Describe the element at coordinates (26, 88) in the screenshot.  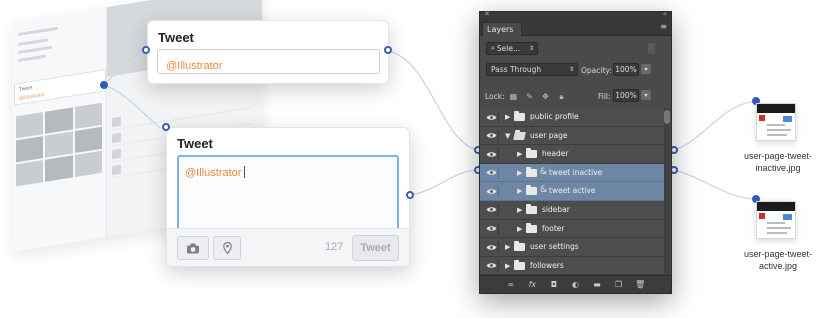
I see `mockup-menu-item: Tweet` at that location.